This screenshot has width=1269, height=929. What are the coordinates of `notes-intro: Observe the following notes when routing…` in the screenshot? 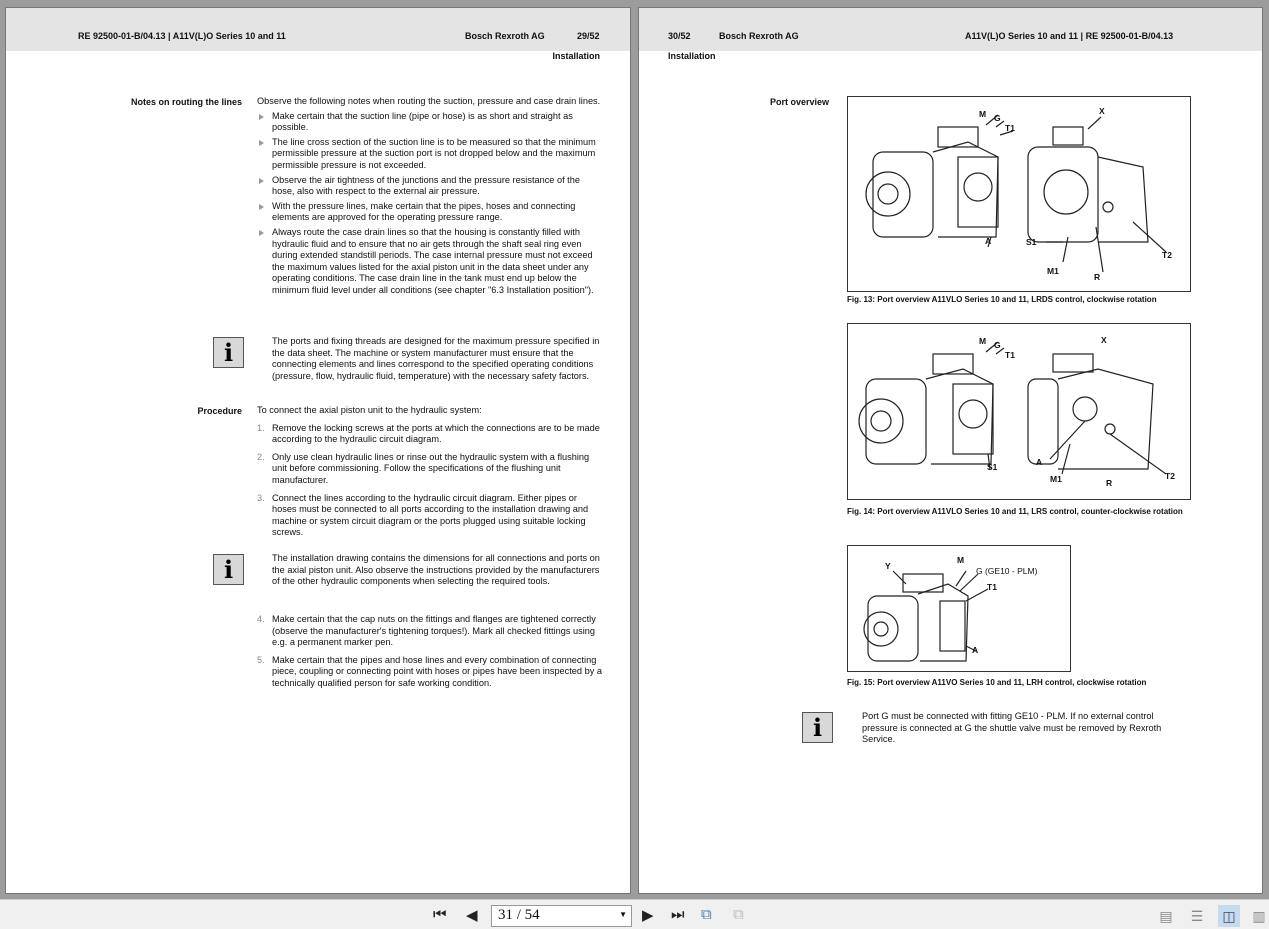 It's located at (429, 101).